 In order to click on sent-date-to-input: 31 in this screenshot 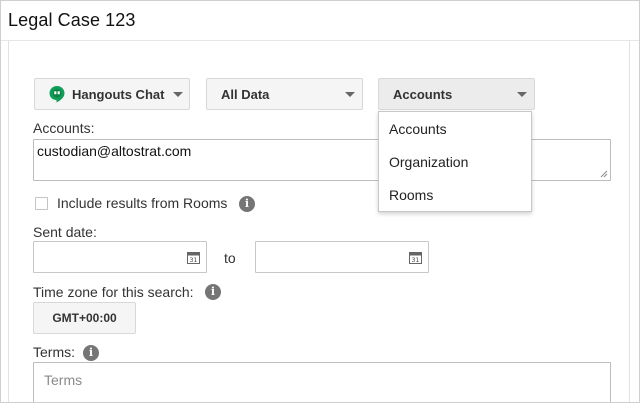, I will do `click(342, 257)`.